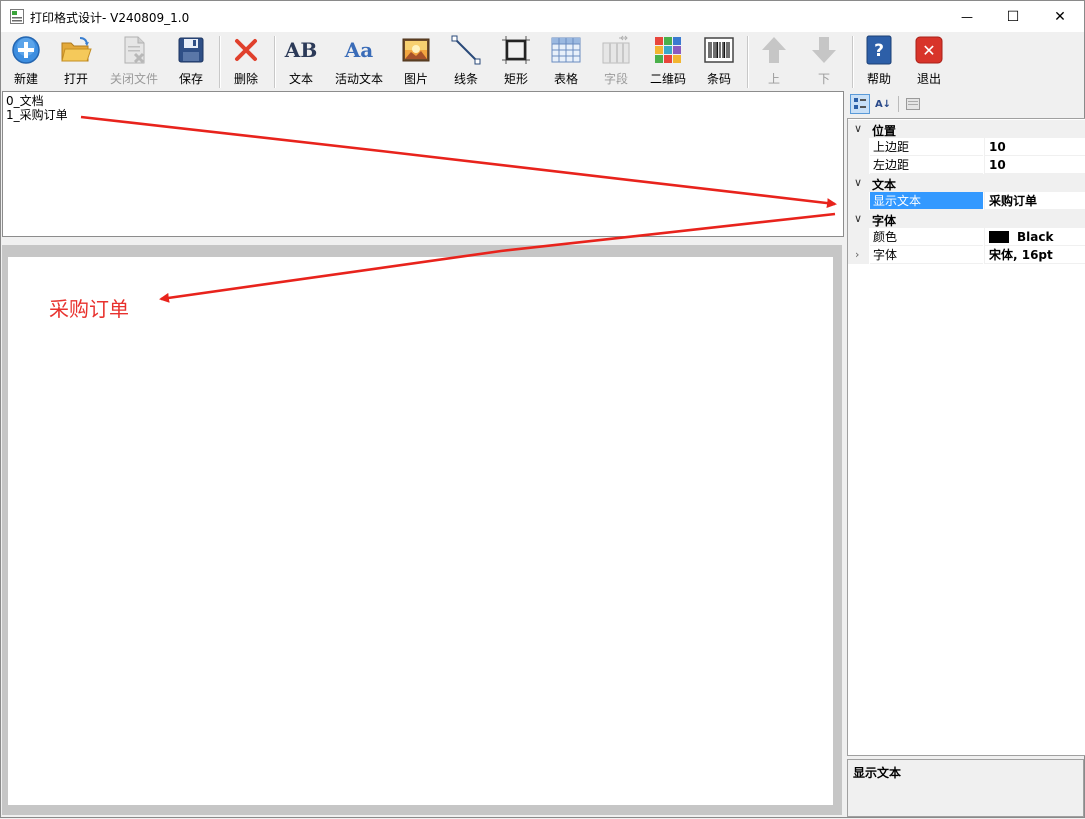  I want to click on save-icon, so click(191, 50).